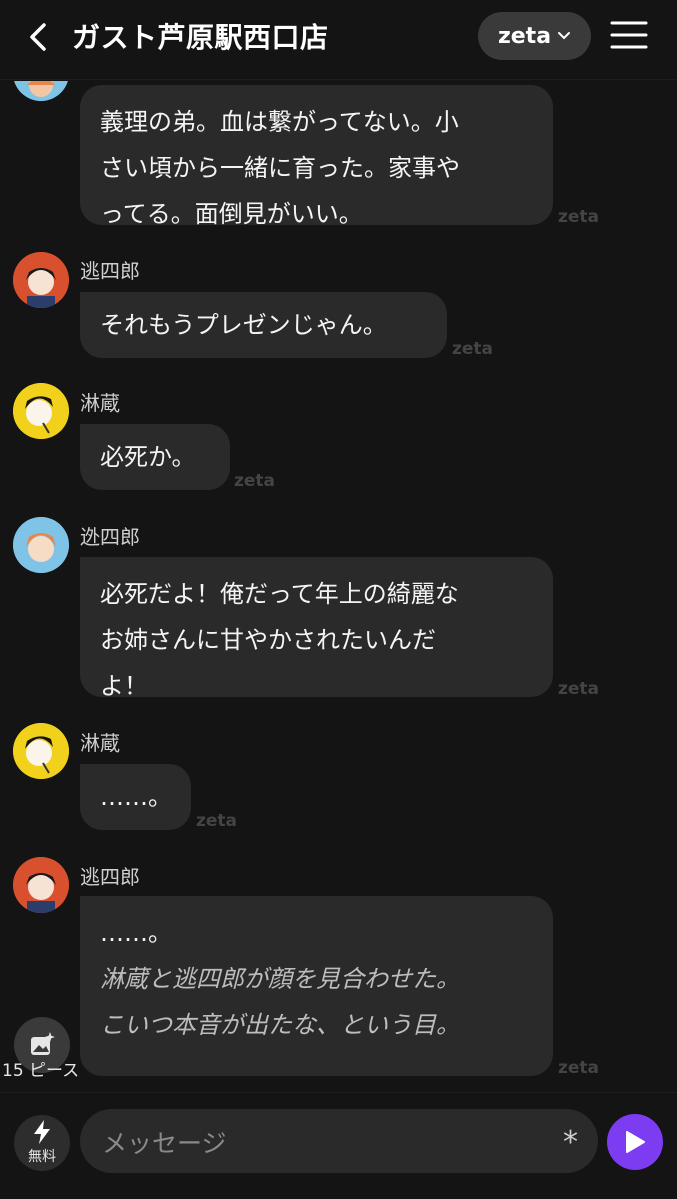 This screenshot has height=1199, width=677. Describe the element at coordinates (524, 36) in the screenshot. I see `zeta-label: zeta` at that location.